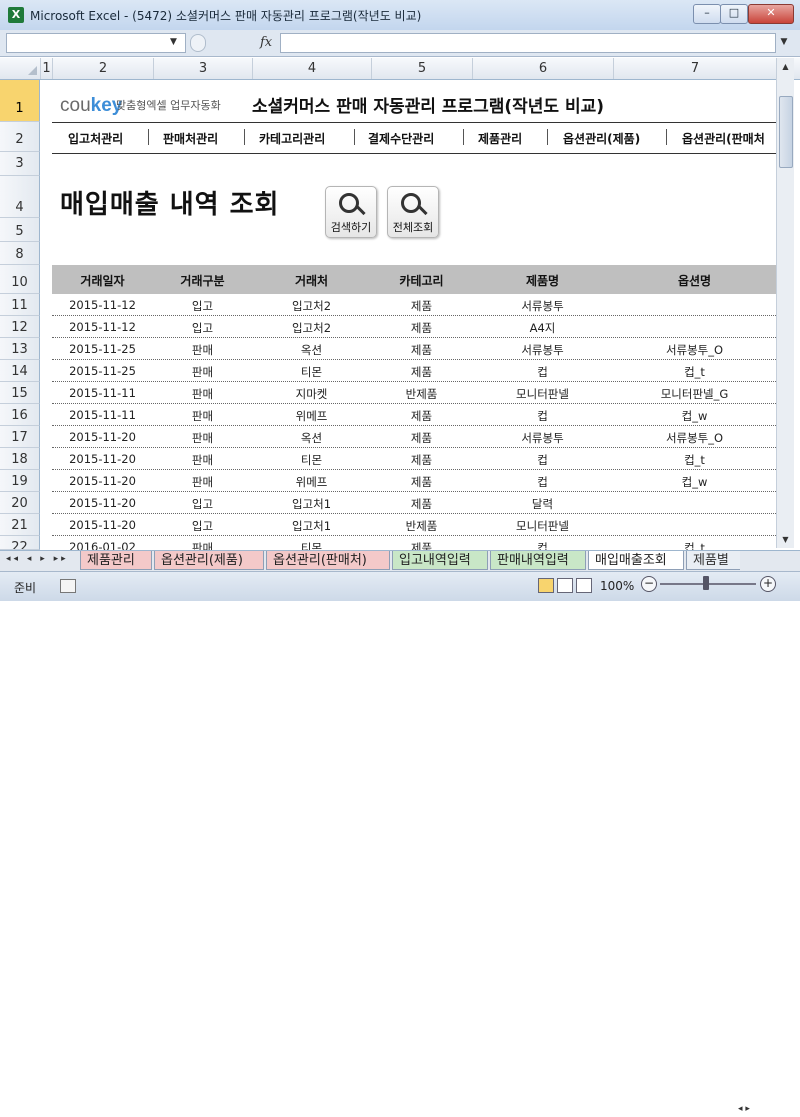  What do you see at coordinates (311, 280) in the screenshot?
I see `column-header-partner: 거래처` at bounding box center [311, 280].